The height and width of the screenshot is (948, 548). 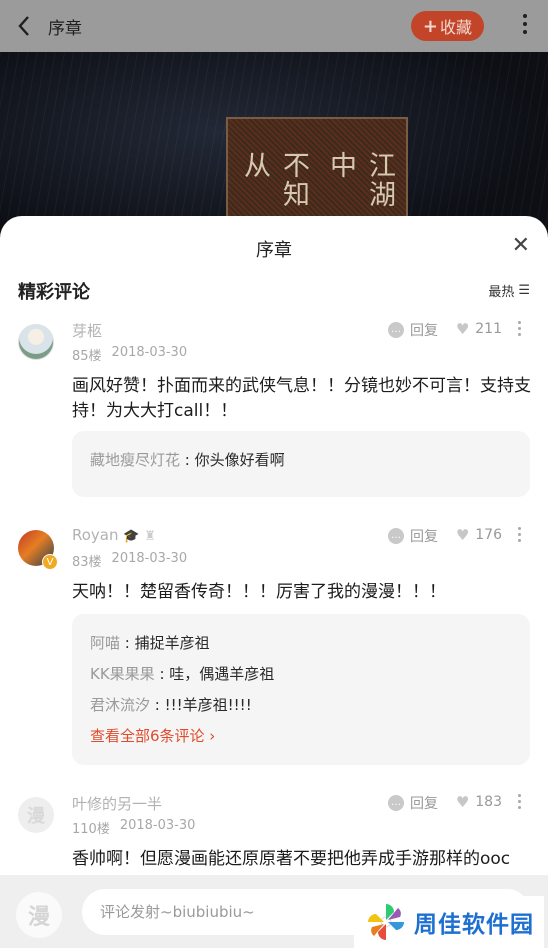 What do you see at coordinates (301, 460) in the screenshot?
I see `reply-item: 藏地瘦尽灯花 : 你头像好看啊` at bounding box center [301, 460].